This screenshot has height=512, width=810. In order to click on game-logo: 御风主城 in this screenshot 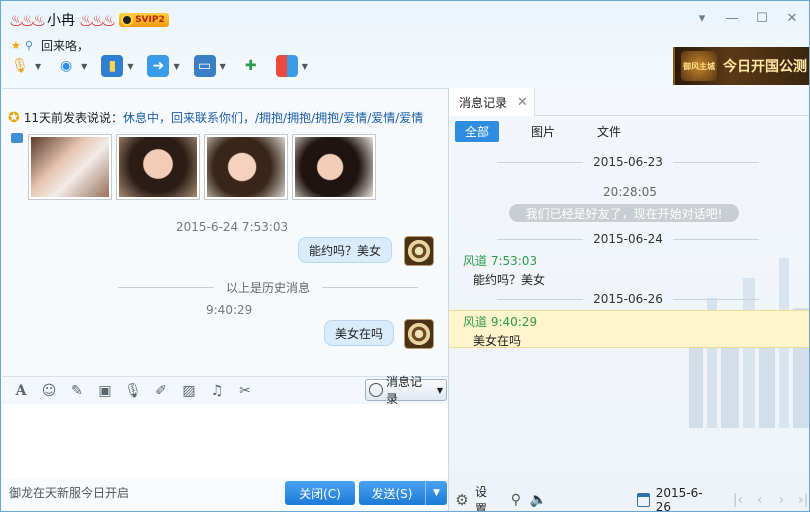, I will do `click(699, 66)`.